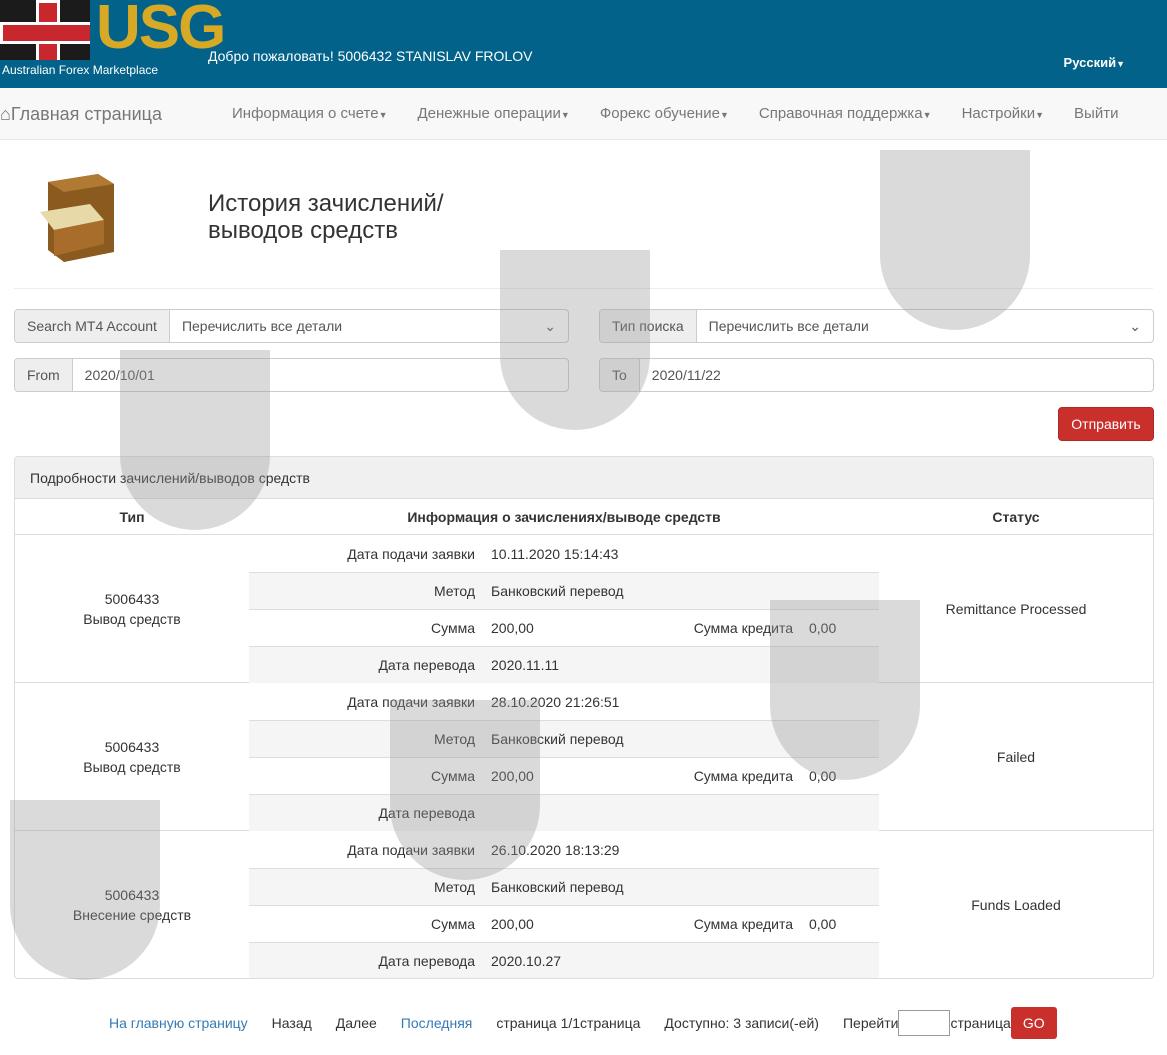 The width and height of the screenshot is (1167, 1055). Describe the element at coordinates (77, 218) in the screenshot. I see `file-cabinet-icon` at that location.